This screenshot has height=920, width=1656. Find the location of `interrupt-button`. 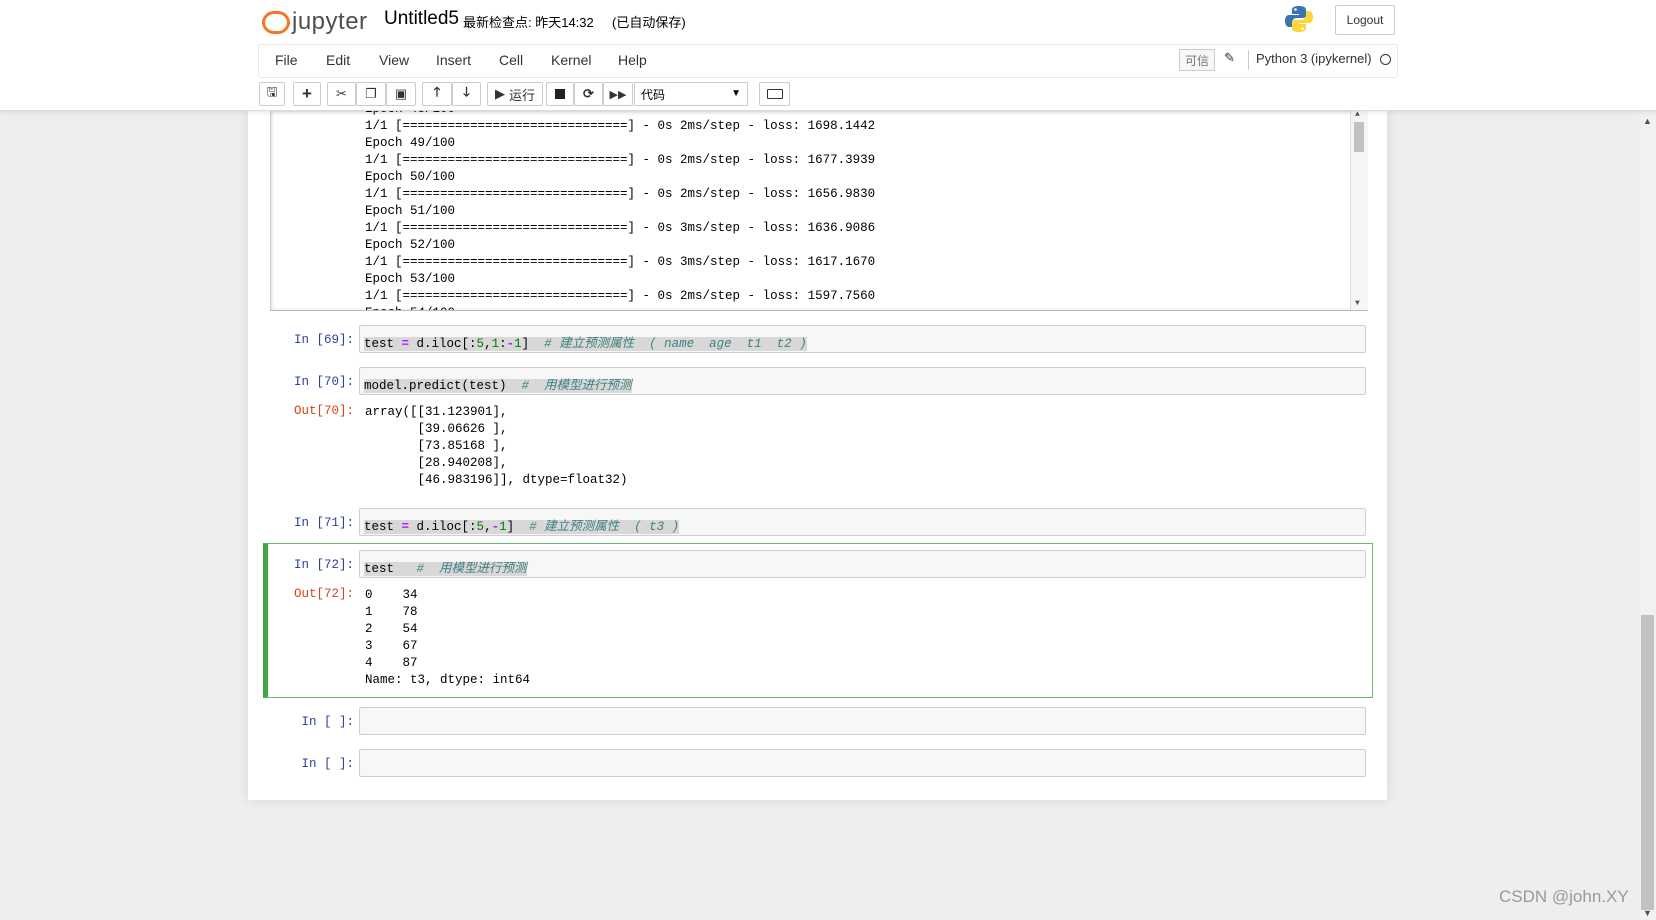

interrupt-button is located at coordinates (560, 94).